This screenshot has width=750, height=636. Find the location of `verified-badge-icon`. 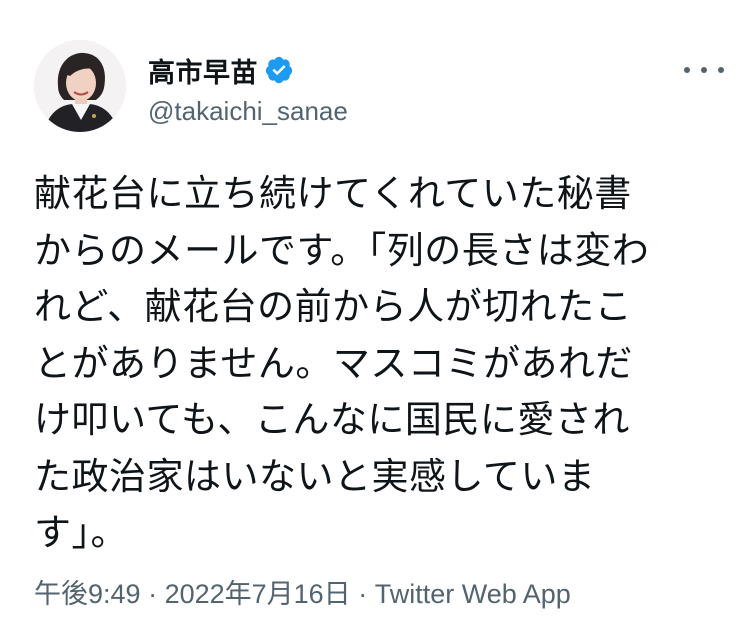

verified-badge-icon is located at coordinates (279, 70).